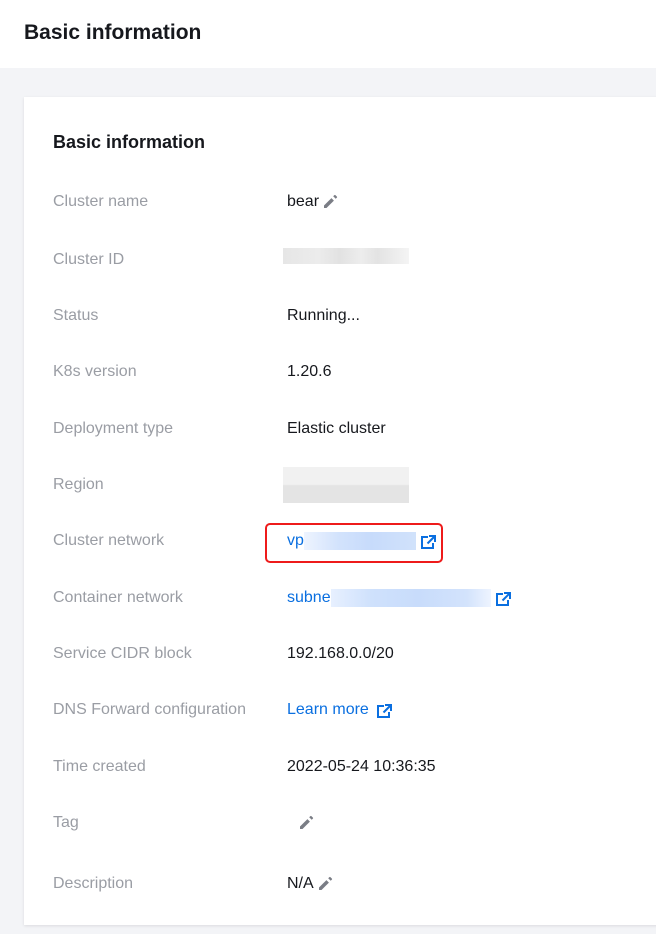  What do you see at coordinates (353, 823) in the screenshot?
I see `row-tag: Tag` at bounding box center [353, 823].